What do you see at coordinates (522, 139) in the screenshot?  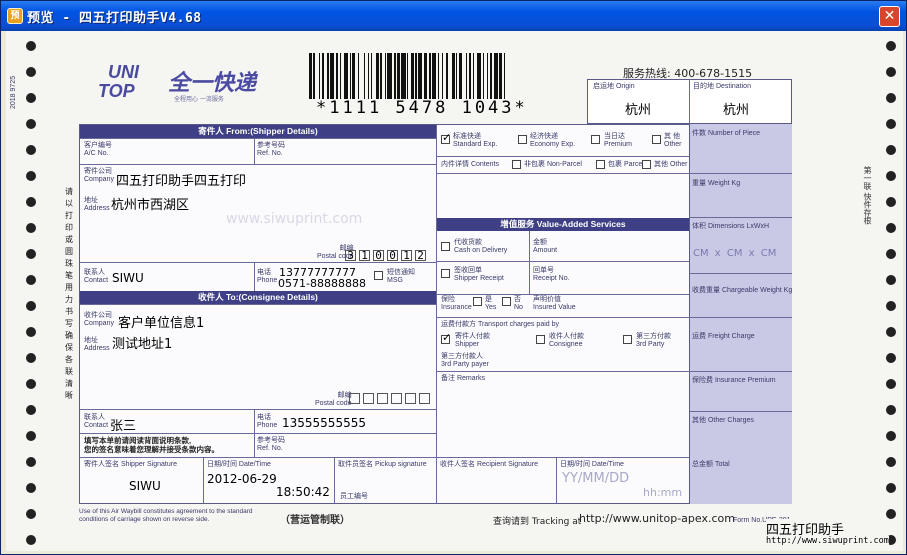 I see `economy-exp-checkbox` at bounding box center [522, 139].